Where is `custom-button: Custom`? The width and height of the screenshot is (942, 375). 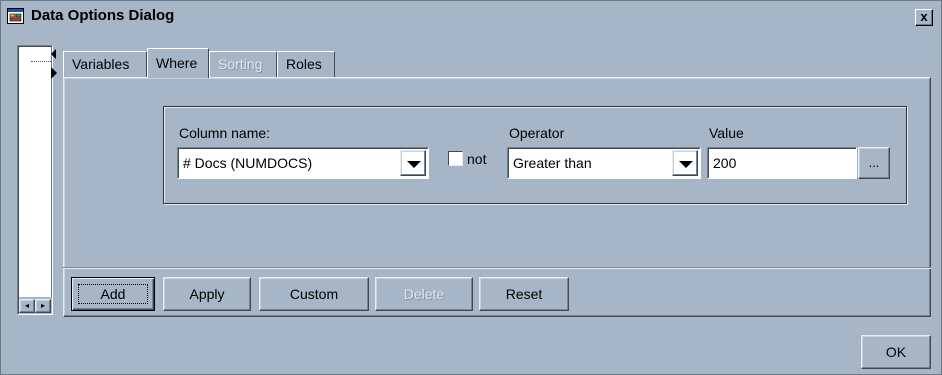 custom-button: Custom is located at coordinates (314, 294).